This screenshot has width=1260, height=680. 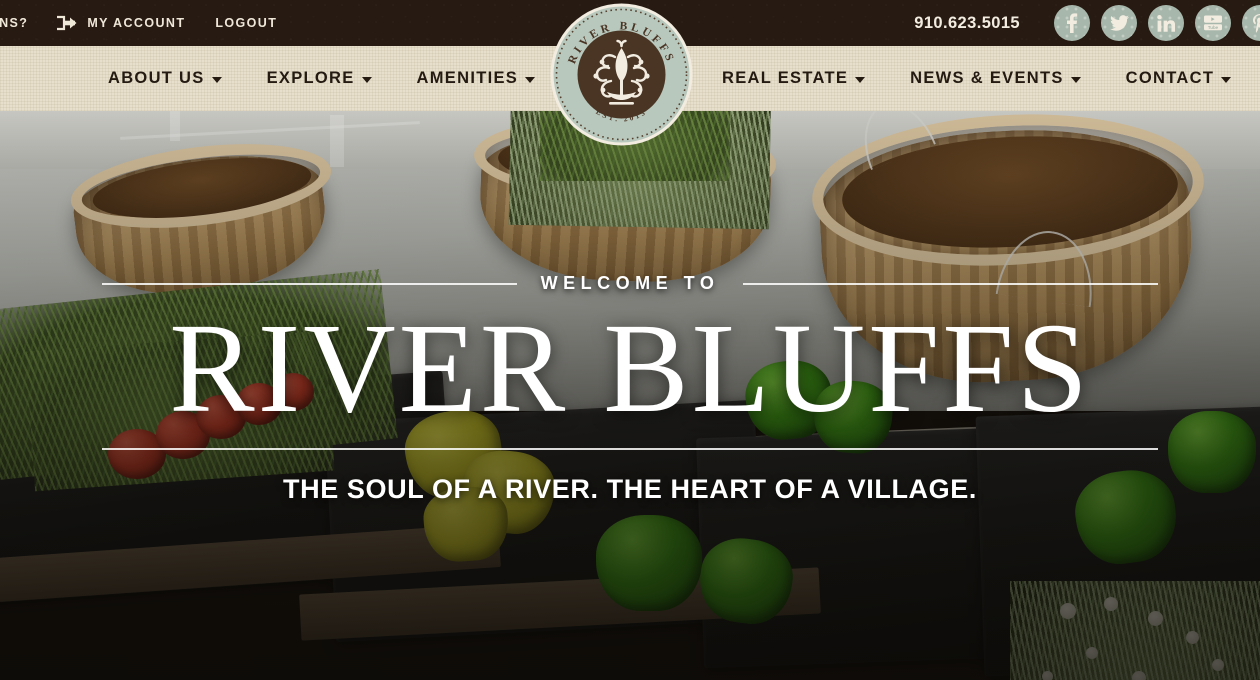 I want to click on logout-link: LOGOUT, so click(x=246, y=23).